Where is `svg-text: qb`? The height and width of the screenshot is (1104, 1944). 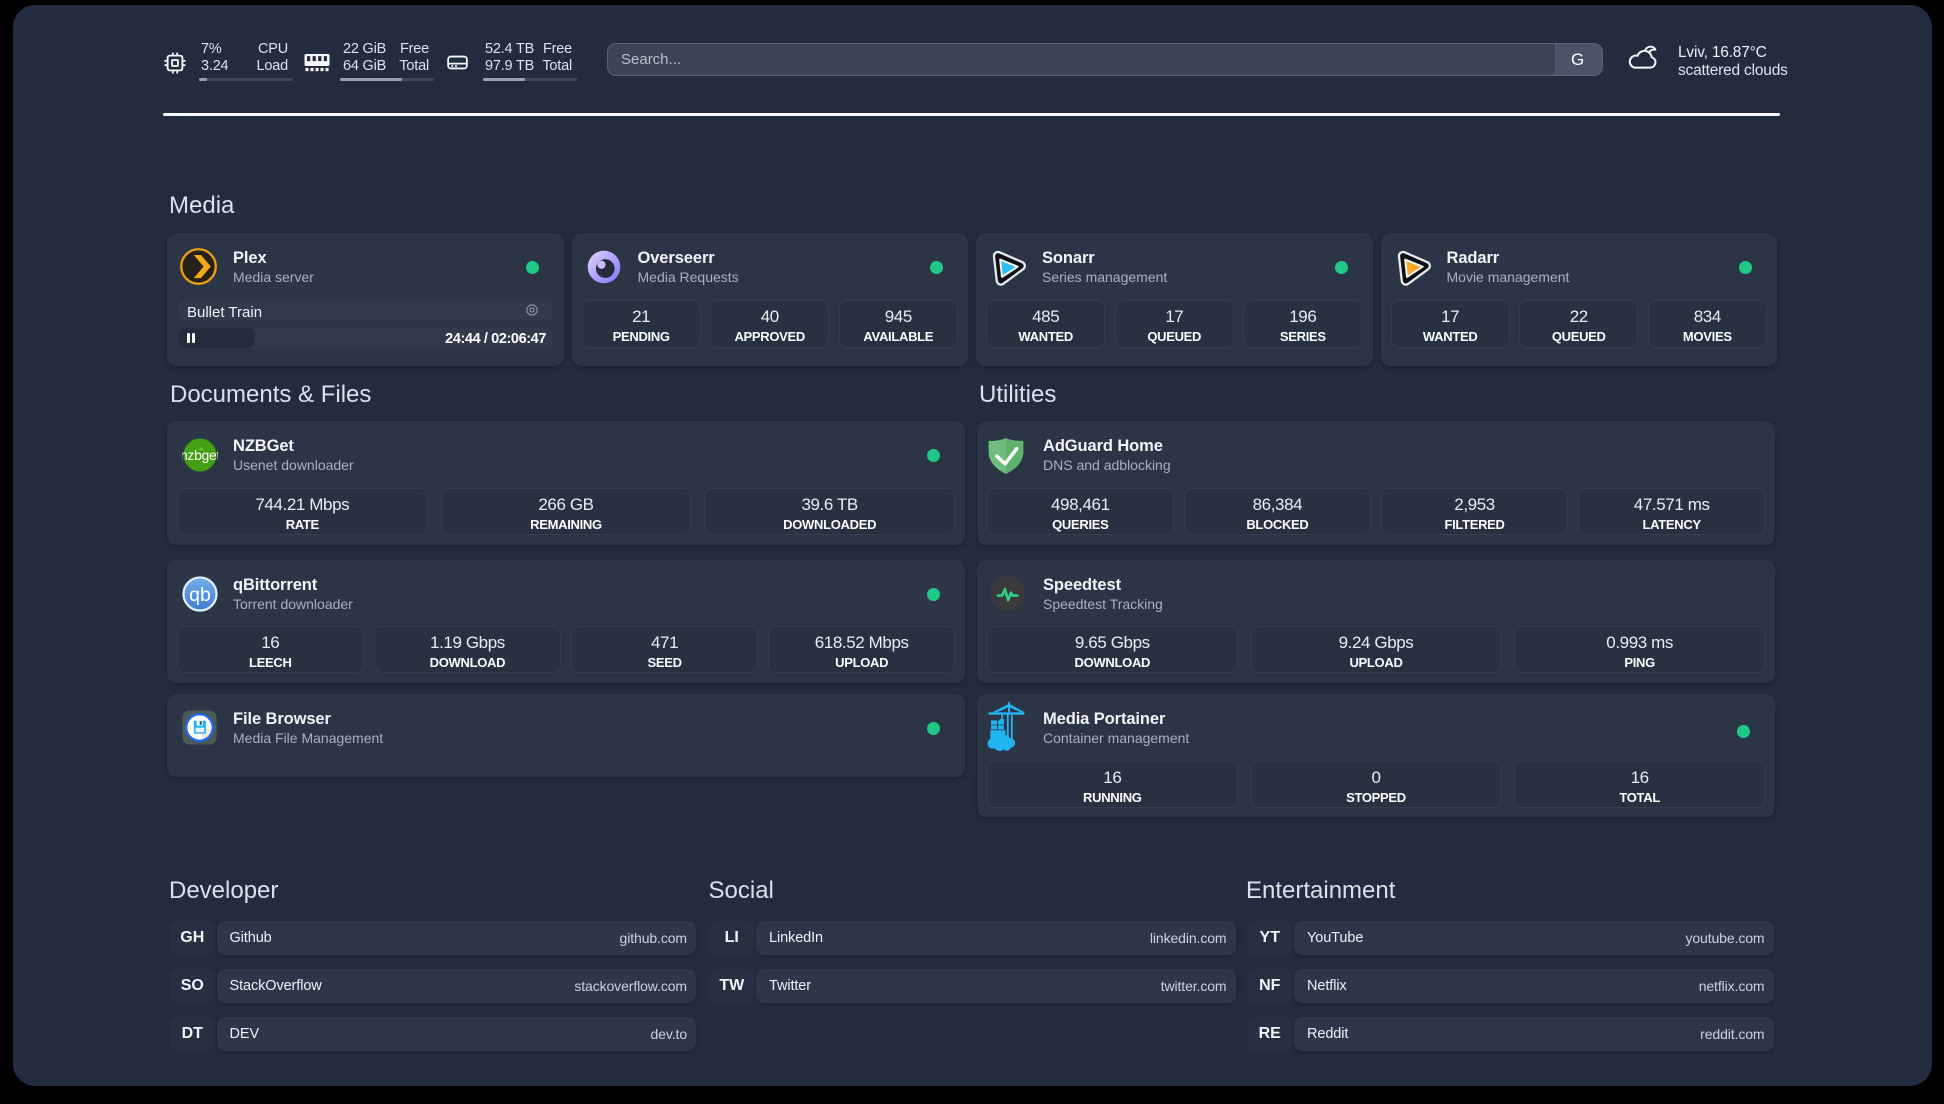 svg-text: qb is located at coordinates (200, 595).